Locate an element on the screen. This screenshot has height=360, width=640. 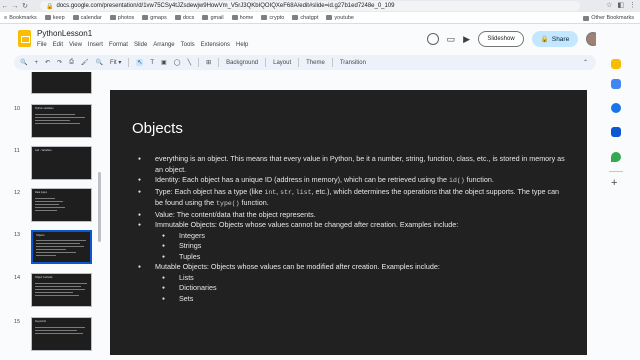
print-icon: ⎙ is located at coordinates (71, 62).